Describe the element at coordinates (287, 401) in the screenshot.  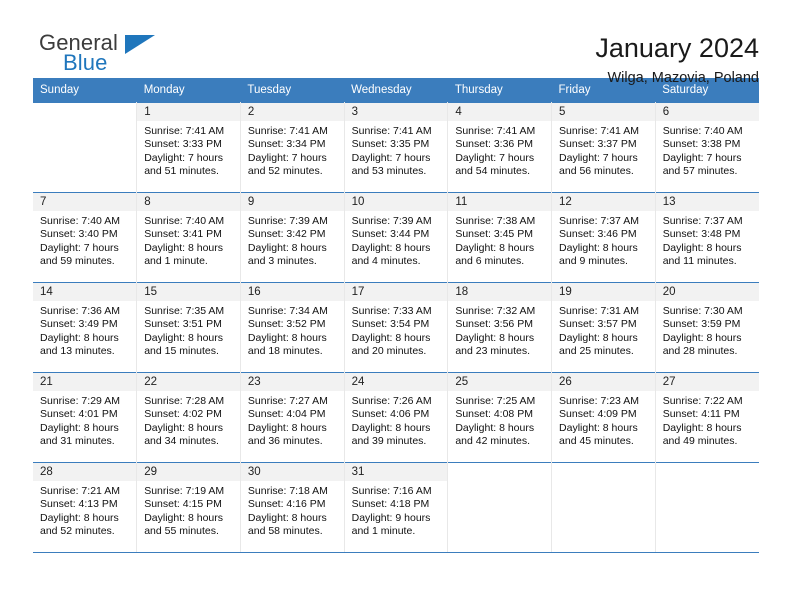
I see `sunrise-text: Sunrise: 7:27 AM` at that location.